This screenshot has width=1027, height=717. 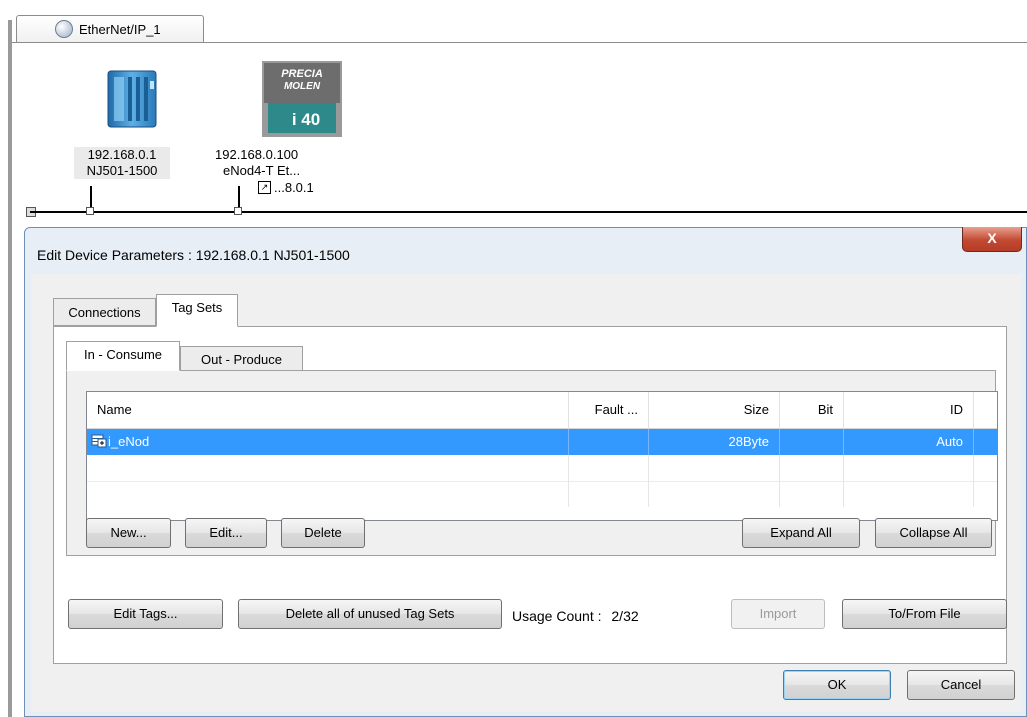 I want to click on left-panel-border, so click(x=10, y=368).